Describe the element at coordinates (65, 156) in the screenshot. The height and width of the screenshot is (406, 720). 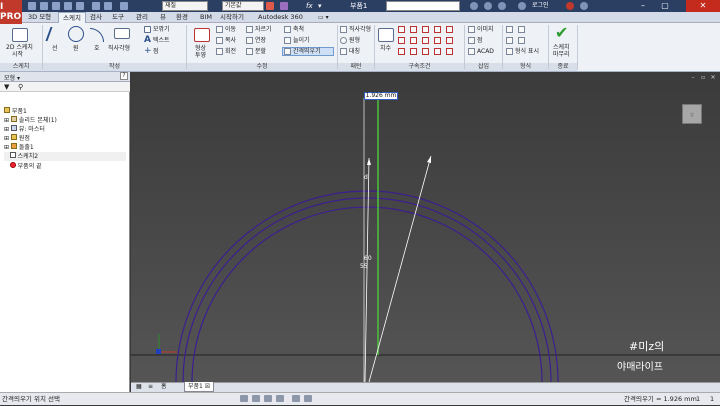
I see `tree-item-sketch: 스케치2` at that location.